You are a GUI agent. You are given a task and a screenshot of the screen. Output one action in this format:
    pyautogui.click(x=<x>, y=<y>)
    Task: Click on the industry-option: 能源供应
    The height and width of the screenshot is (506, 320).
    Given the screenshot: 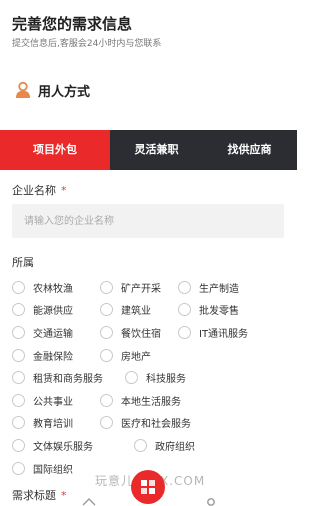 What is the action you would take?
    pyautogui.click(x=42, y=309)
    